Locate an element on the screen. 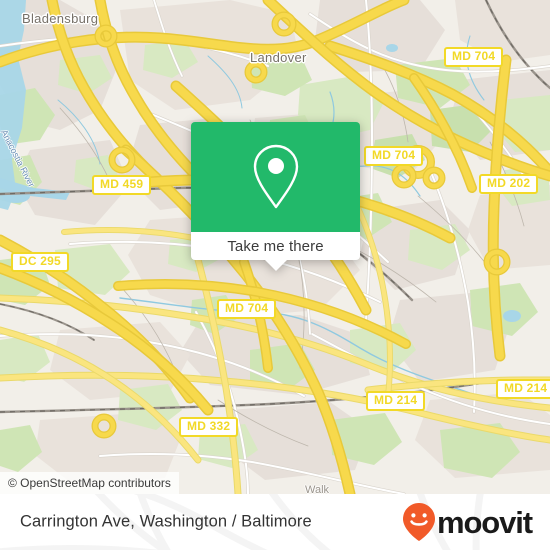 Image resolution: width=550 pixels, height=550 pixels. destination-callout: Take me there is located at coordinates (275, 196).